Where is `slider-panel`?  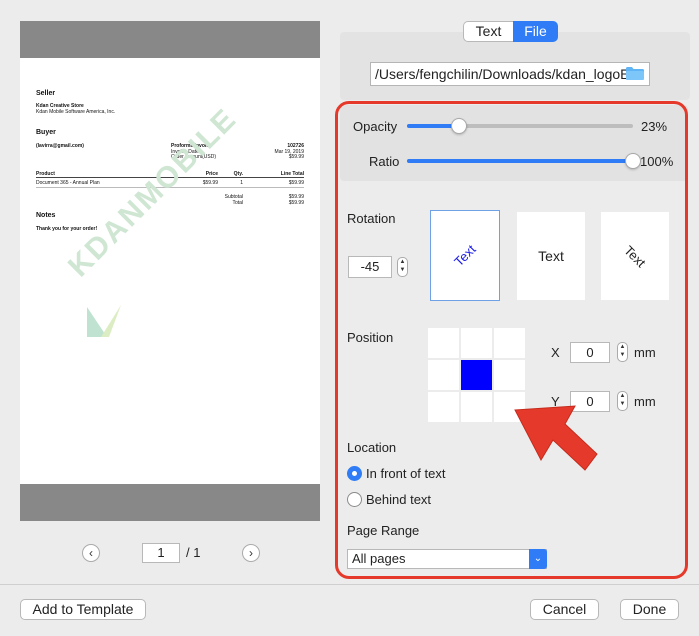
slider-panel is located at coordinates (514, 143).